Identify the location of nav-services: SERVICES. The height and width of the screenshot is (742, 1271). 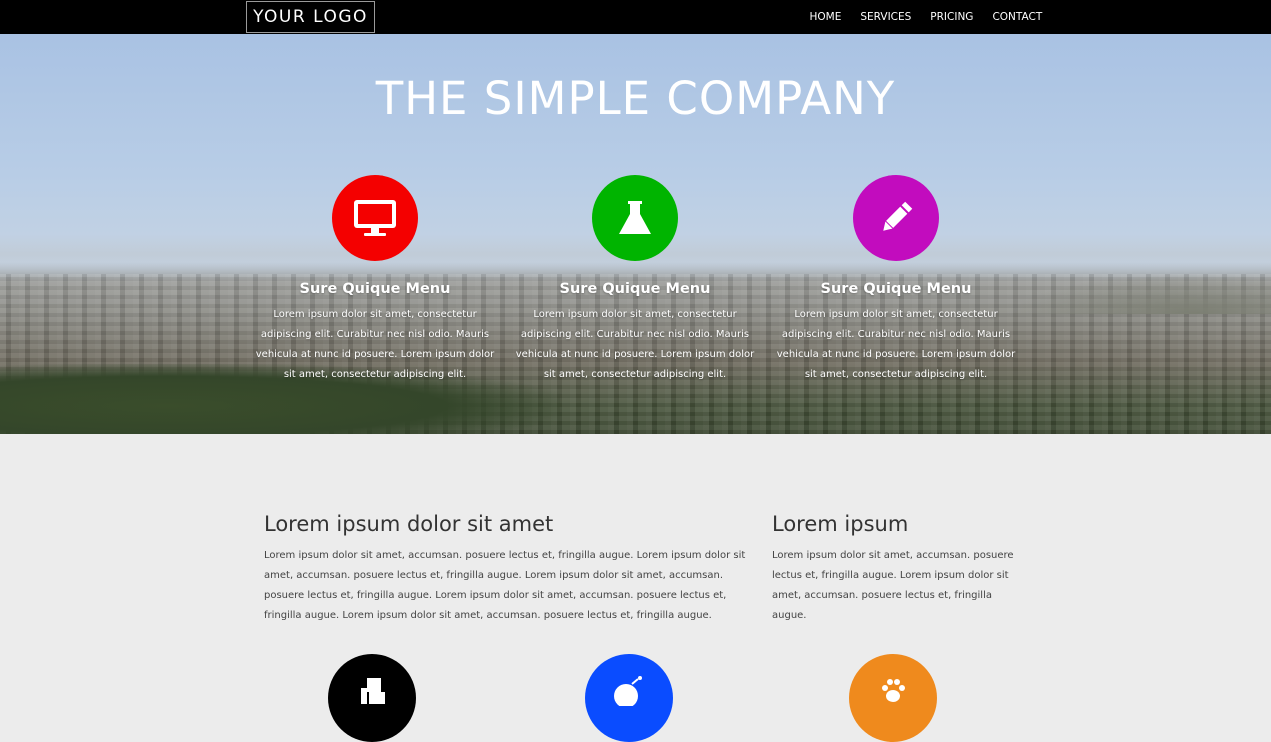
(886, 17).